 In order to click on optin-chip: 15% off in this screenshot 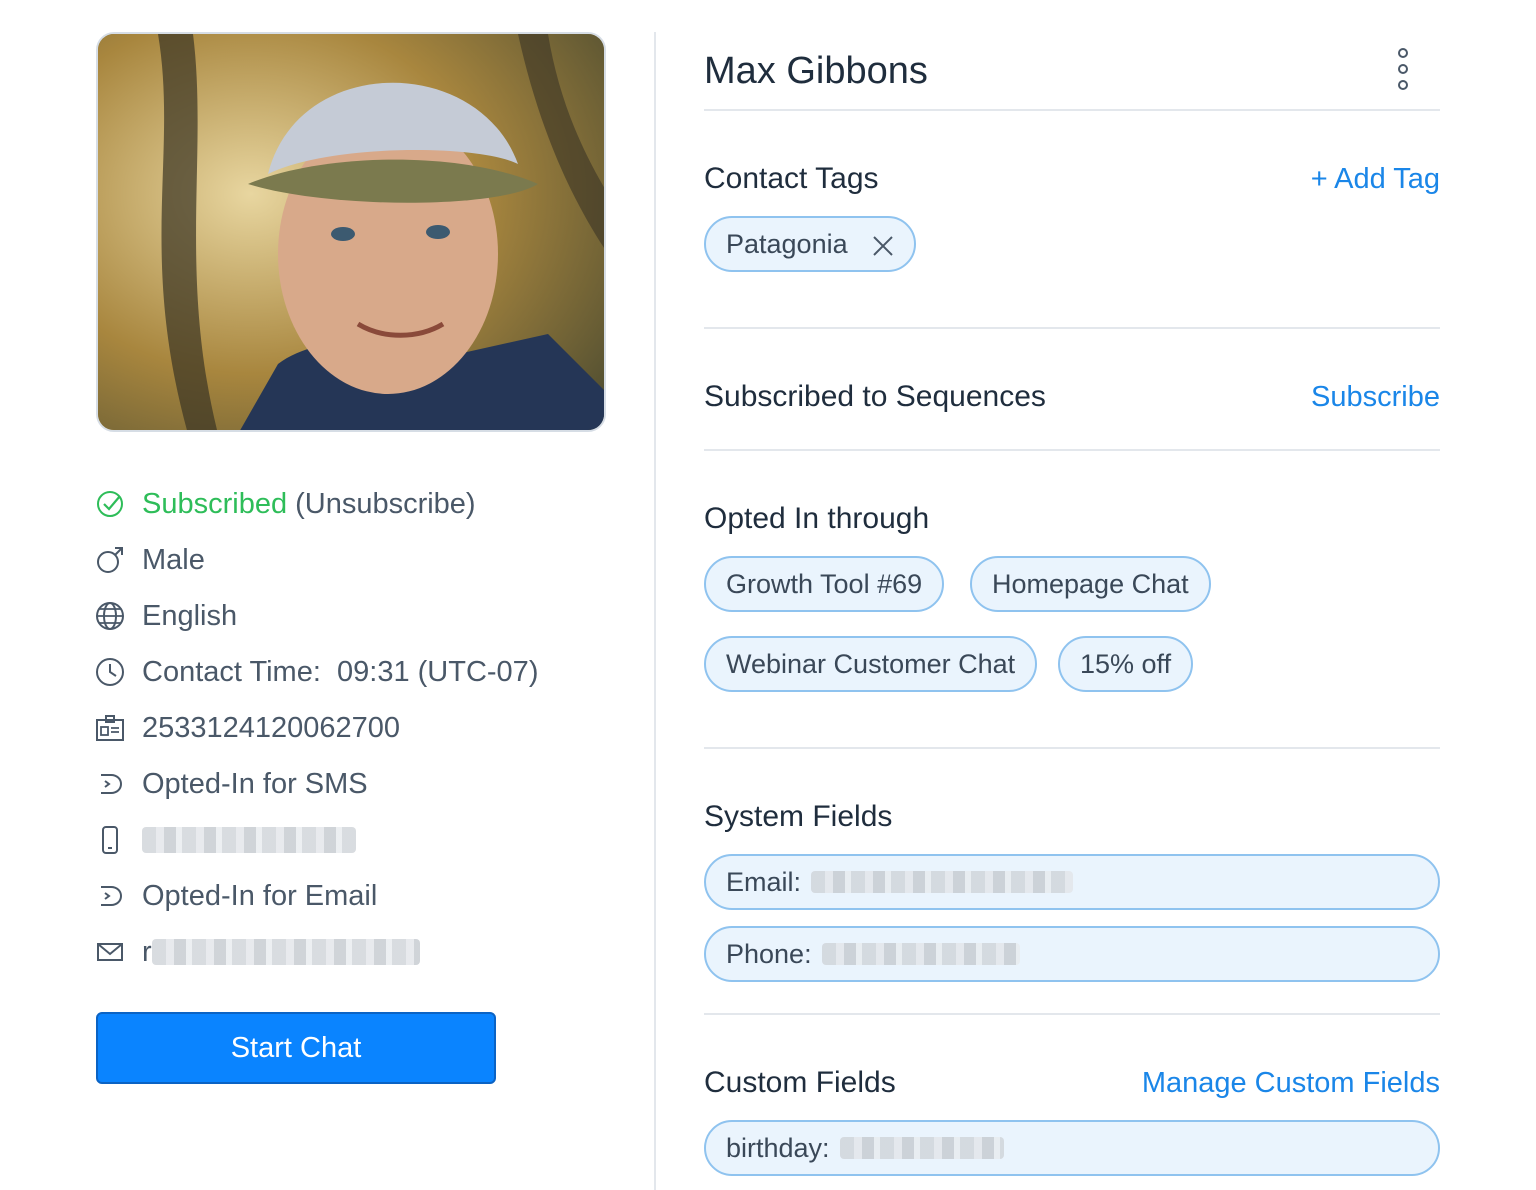, I will do `click(1126, 664)`.